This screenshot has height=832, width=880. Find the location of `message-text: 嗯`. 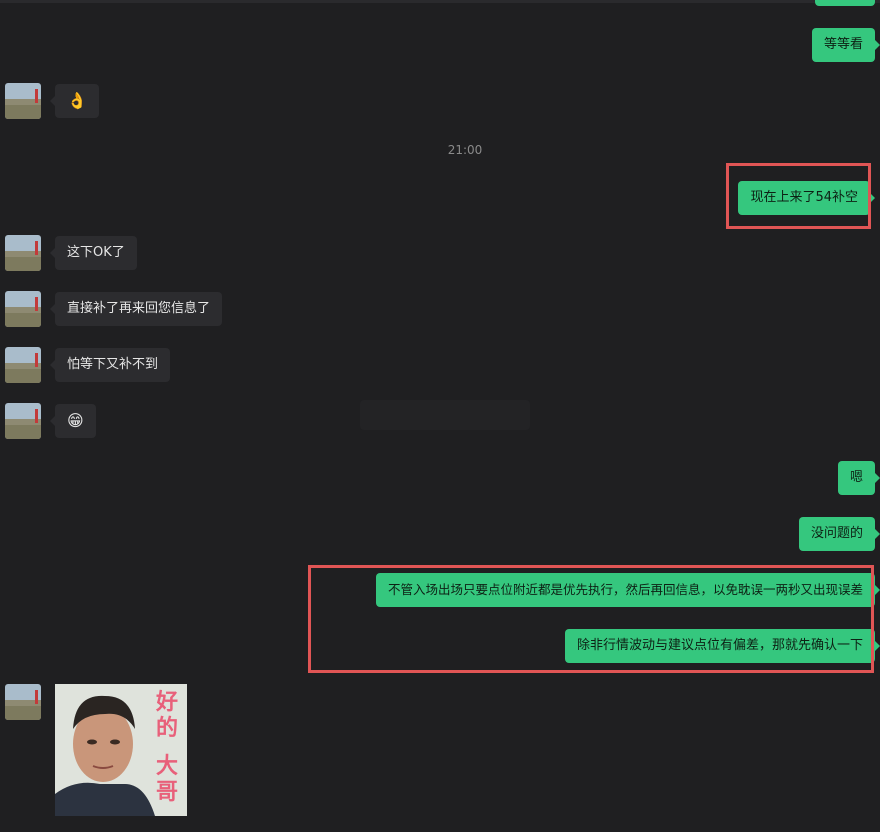

message-text: 嗯 is located at coordinates (856, 477).